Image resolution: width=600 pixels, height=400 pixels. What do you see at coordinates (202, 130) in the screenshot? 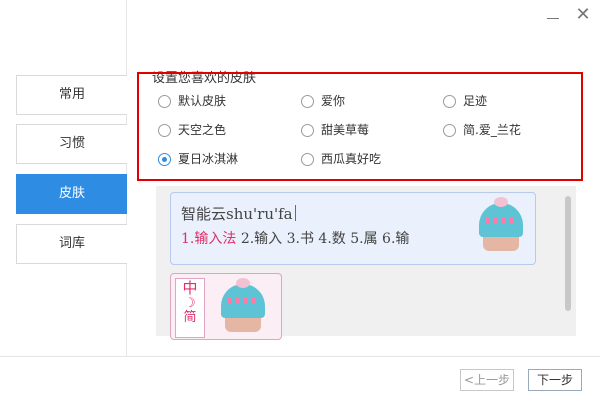
I see `skin-option-label: 天空之色` at bounding box center [202, 130].